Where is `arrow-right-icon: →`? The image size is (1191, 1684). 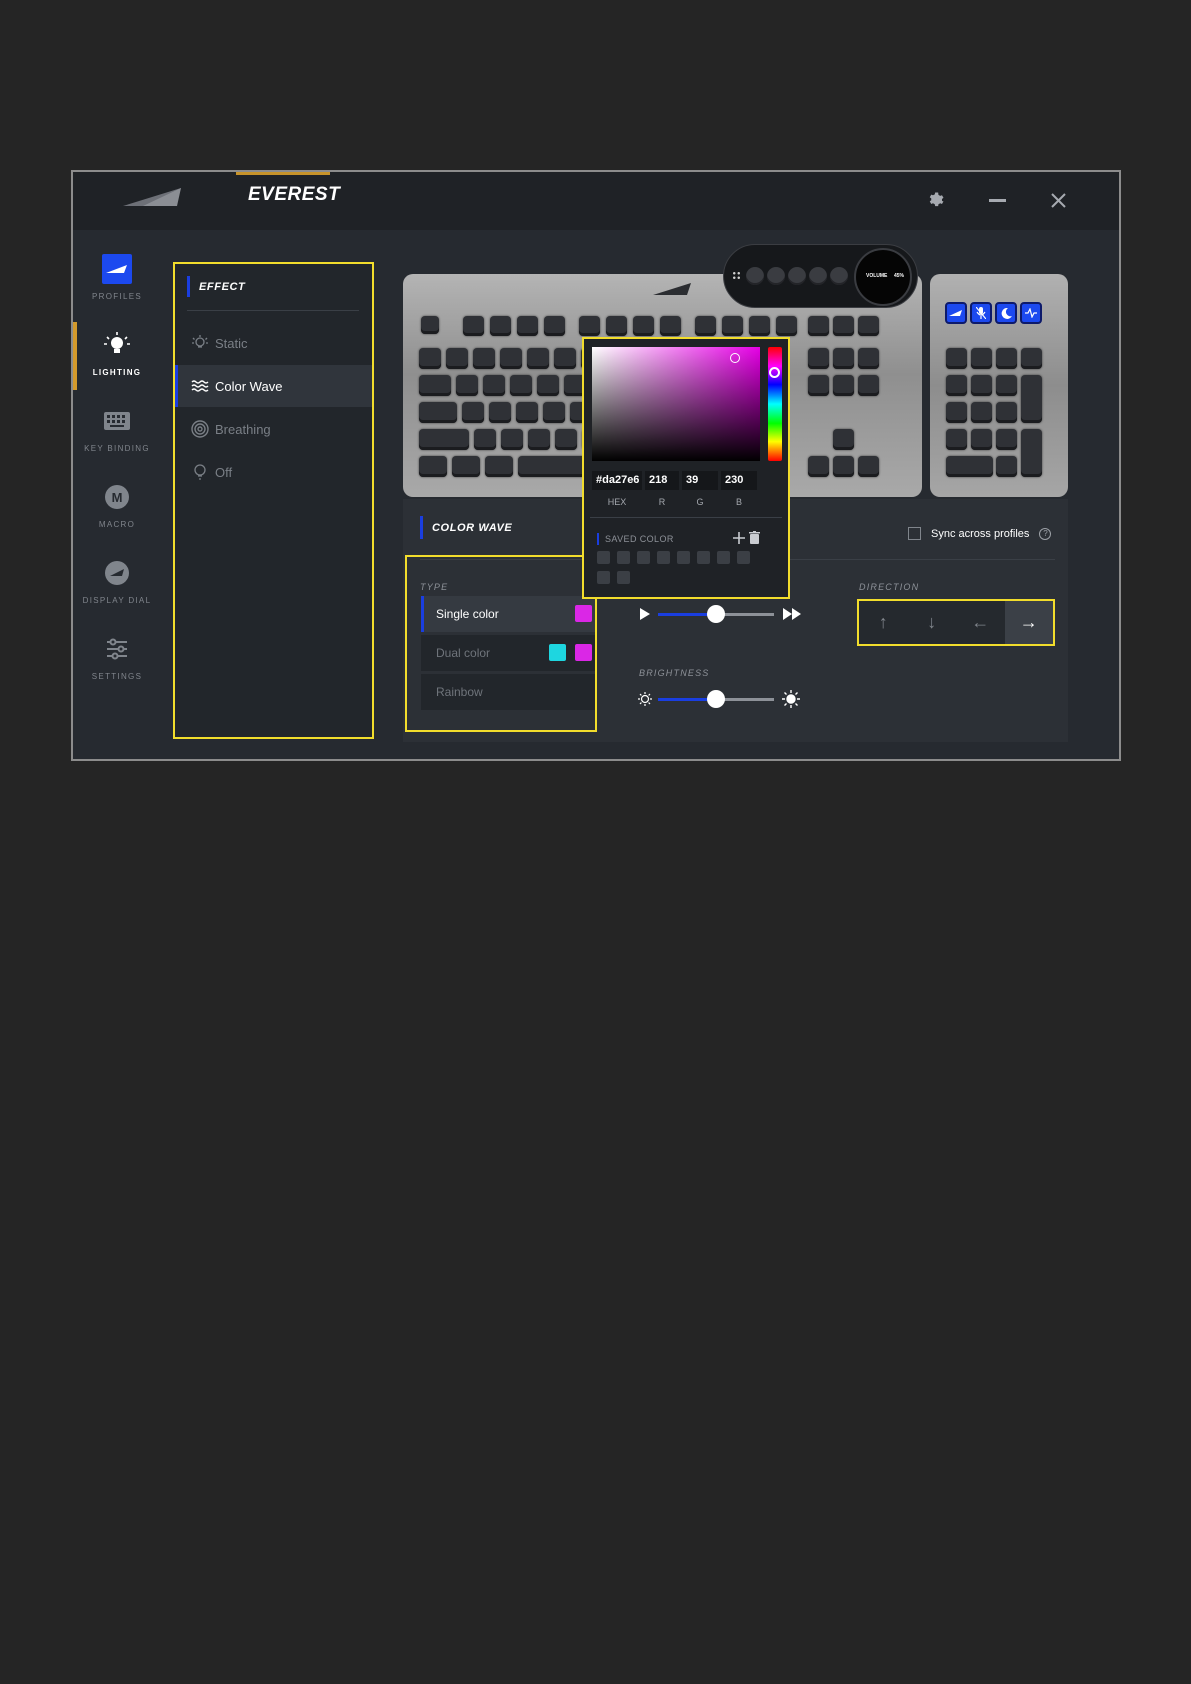 arrow-right-icon: → is located at coordinates (1028, 622).